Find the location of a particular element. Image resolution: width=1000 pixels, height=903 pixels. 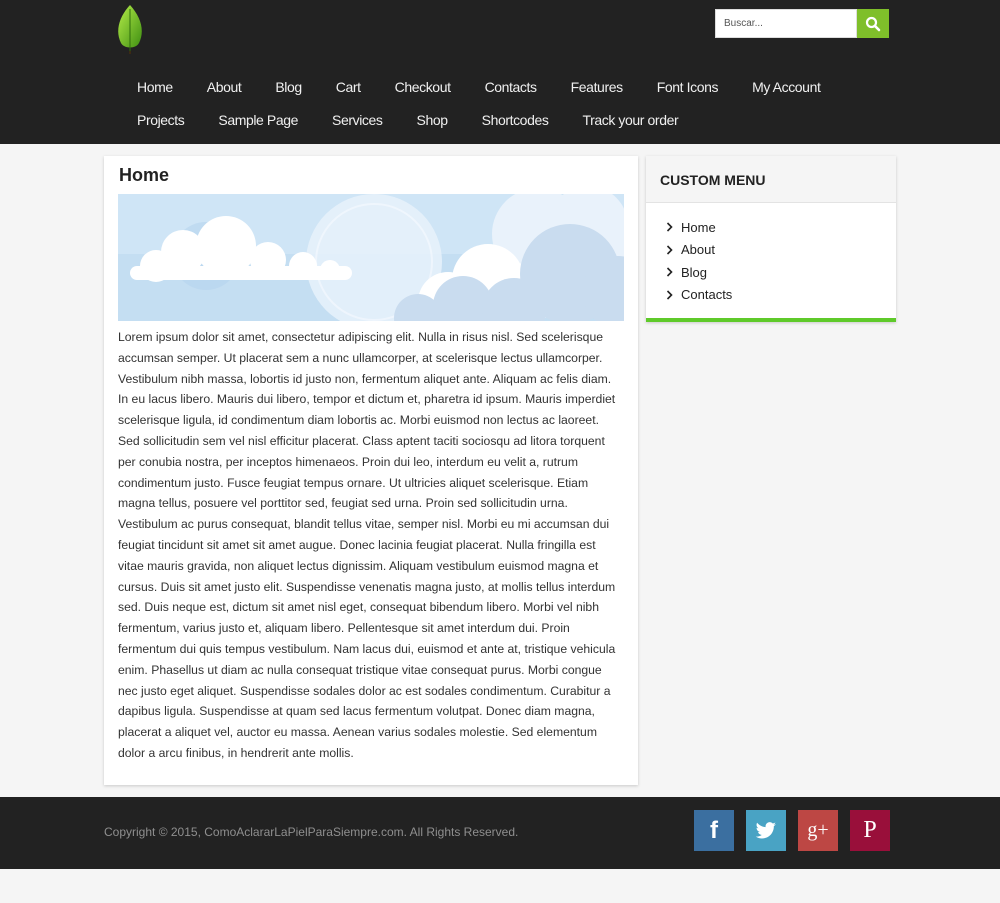

custom-menu-item-about: About is located at coordinates (781, 250).